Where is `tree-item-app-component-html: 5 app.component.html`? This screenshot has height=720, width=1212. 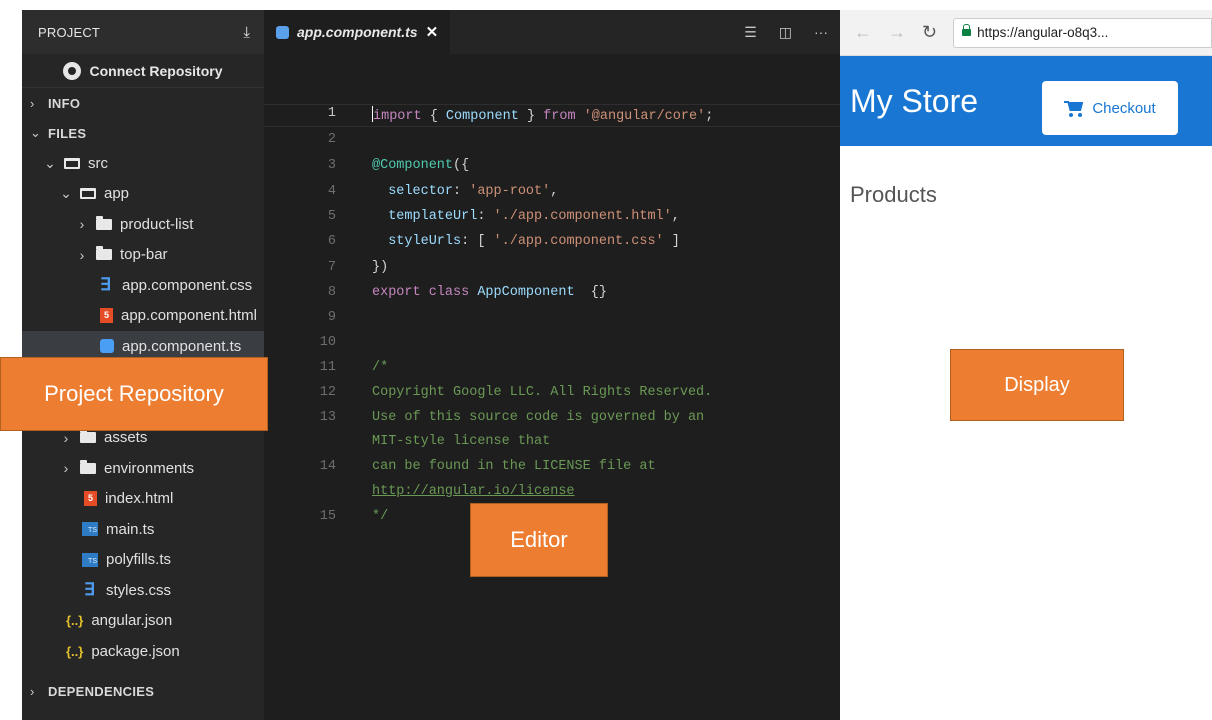
tree-item-app-component-html: 5 app.component.html is located at coordinates (143, 316).